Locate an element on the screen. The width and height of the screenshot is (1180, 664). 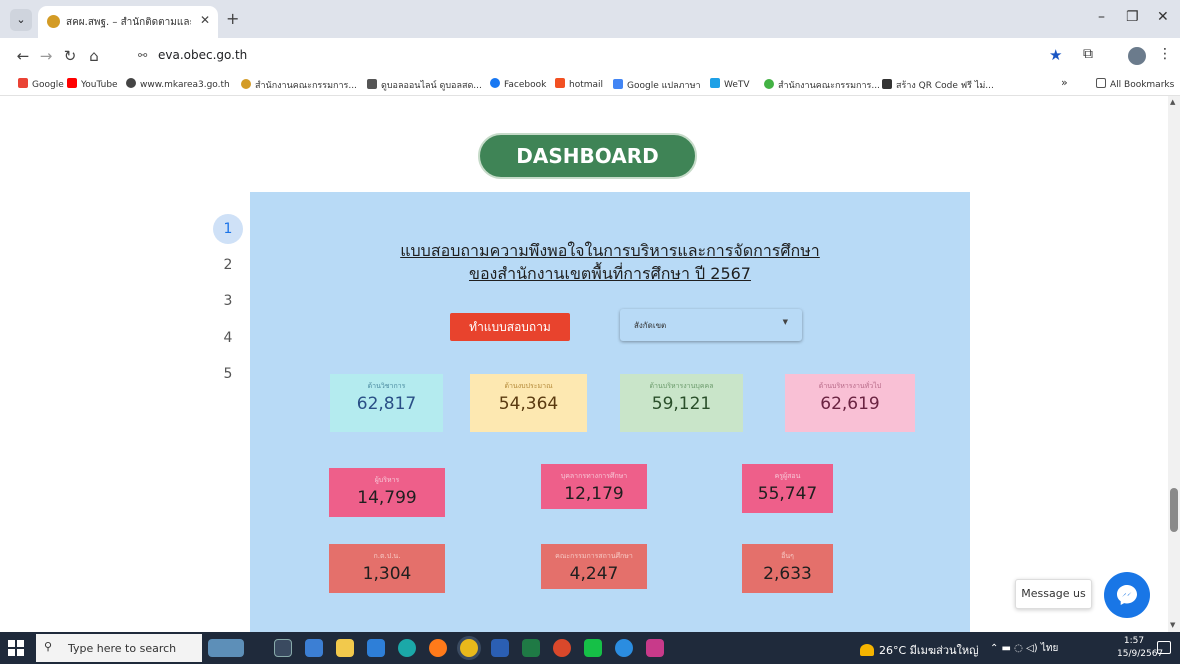
bookmark-youtube: YouTube is located at coordinates (92, 84).